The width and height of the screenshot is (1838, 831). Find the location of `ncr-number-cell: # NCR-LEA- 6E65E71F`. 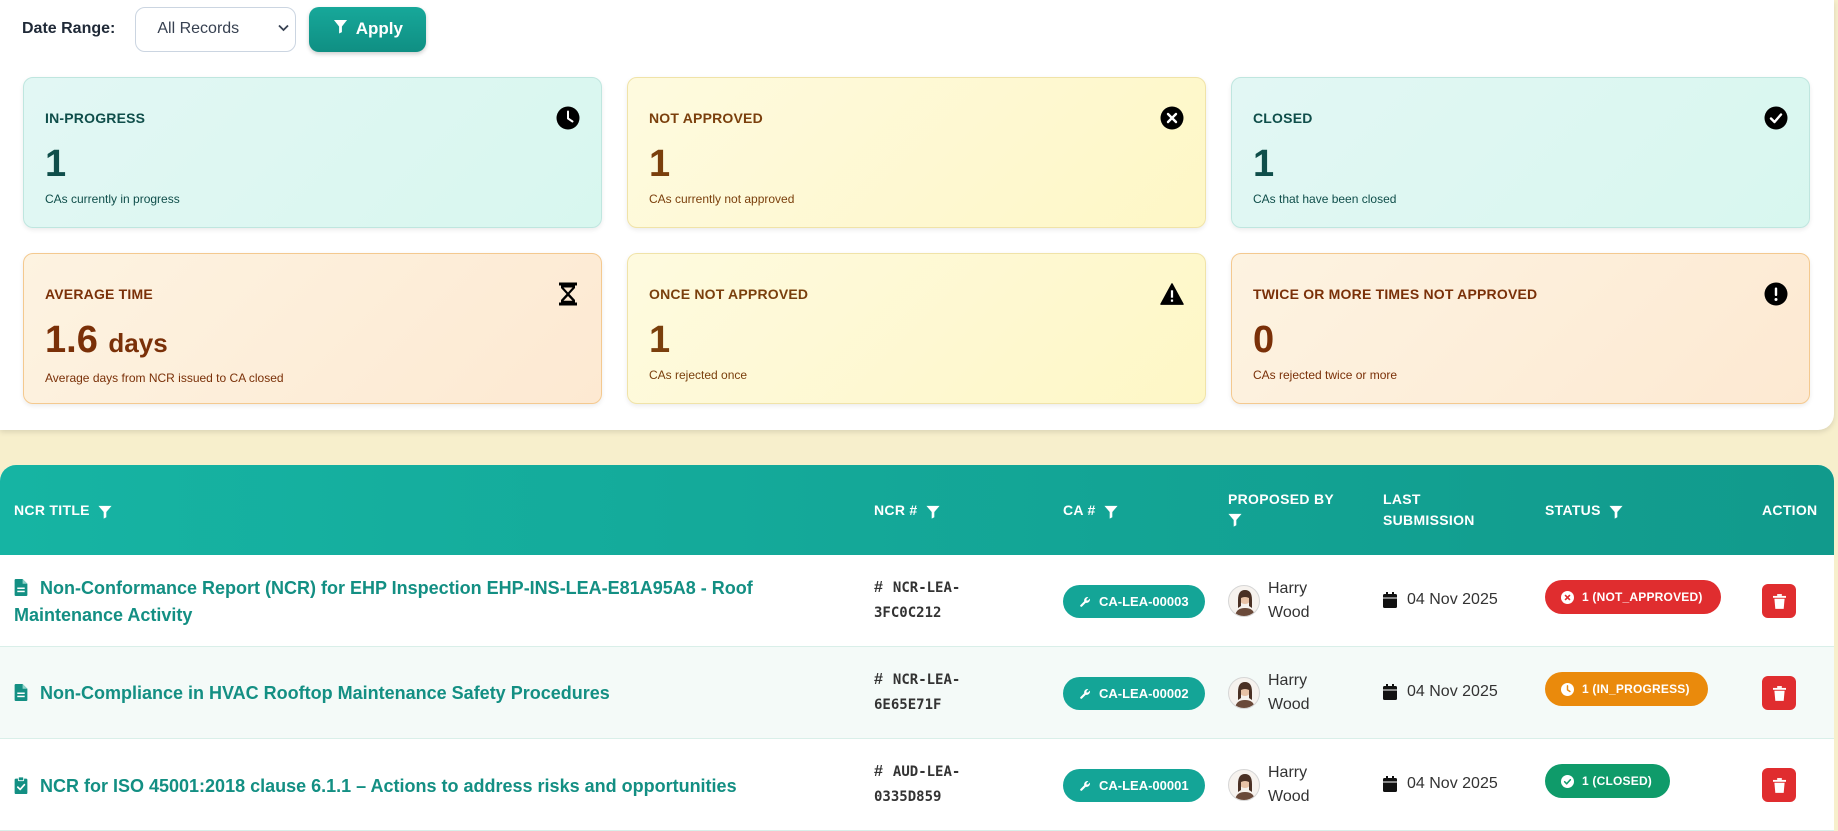

ncr-number-cell: # NCR-LEA- 6E65E71F is located at coordinates (917, 692).